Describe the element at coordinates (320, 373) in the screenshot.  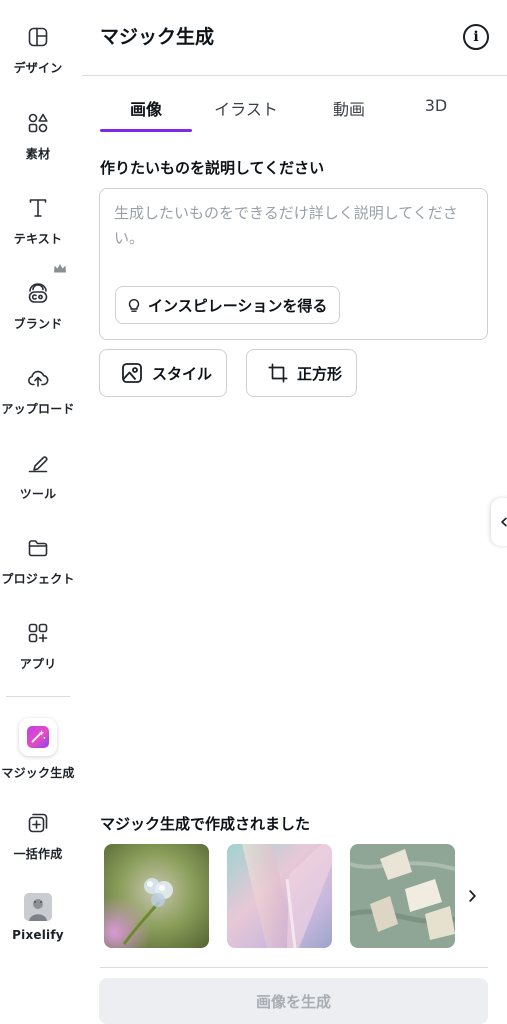
I see `aspect-ratio-label: 正方形` at that location.